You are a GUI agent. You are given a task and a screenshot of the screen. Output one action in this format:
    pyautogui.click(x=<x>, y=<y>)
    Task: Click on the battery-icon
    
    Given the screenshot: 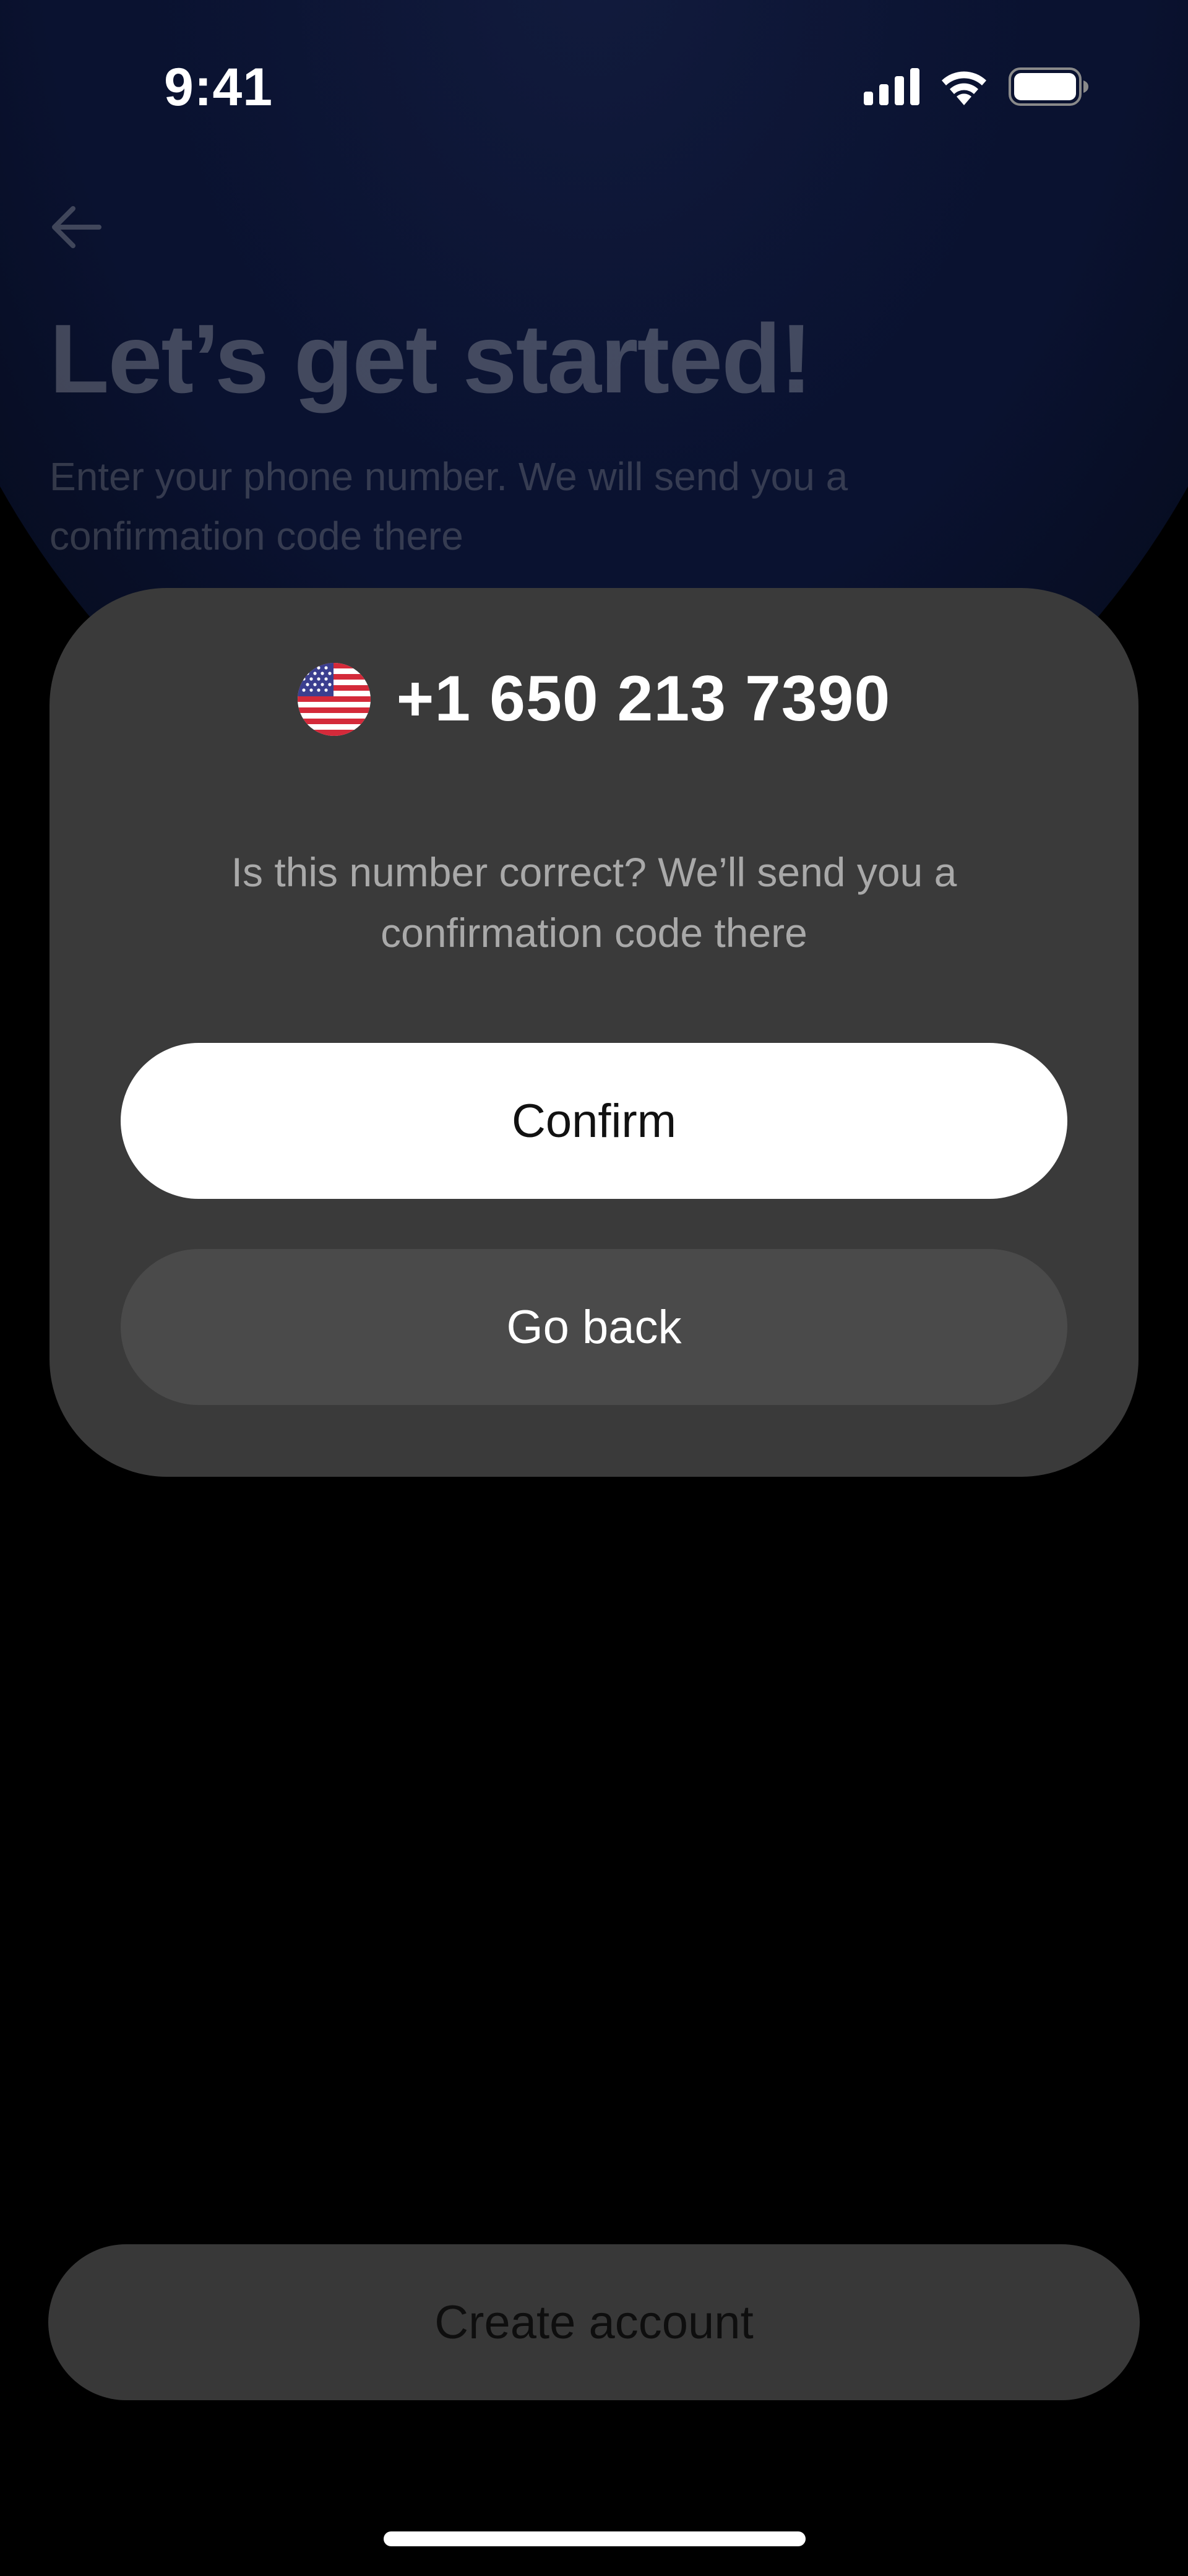 What is the action you would take?
    pyautogui.click(x=1048, y=86)
    